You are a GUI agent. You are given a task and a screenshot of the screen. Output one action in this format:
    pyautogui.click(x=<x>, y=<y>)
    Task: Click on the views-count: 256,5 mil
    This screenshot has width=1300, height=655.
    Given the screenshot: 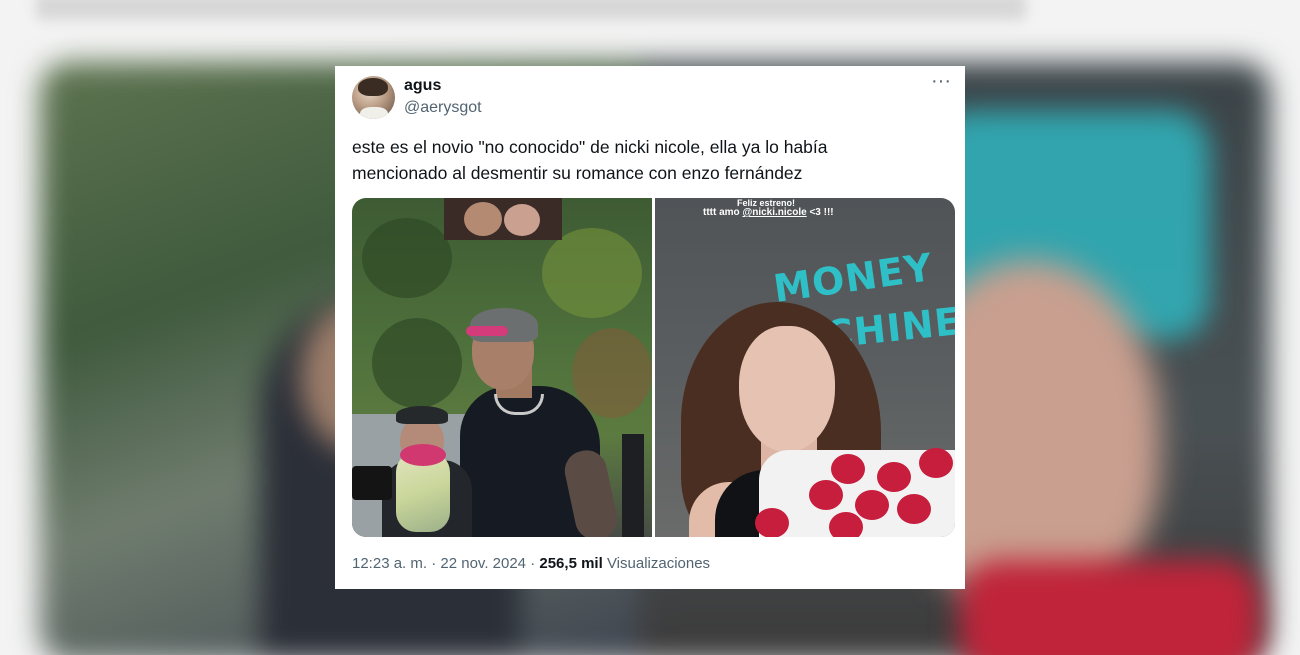 What is the action you would take?
    pyautogui.click(x=571, y=563)
    